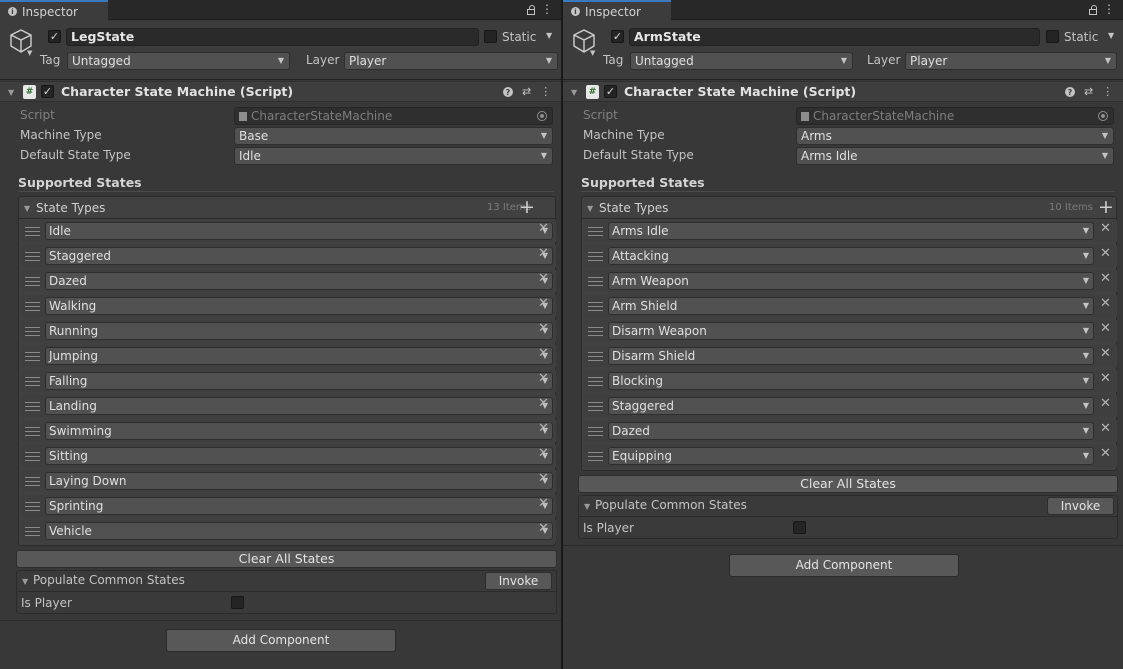  What do you see at coordinates (843, 91) in the screenshot?
I see `component-header: ▼ # ✓ Character State Machine (Script)? ⇄ ⋮` at bounding box center [843, 91].